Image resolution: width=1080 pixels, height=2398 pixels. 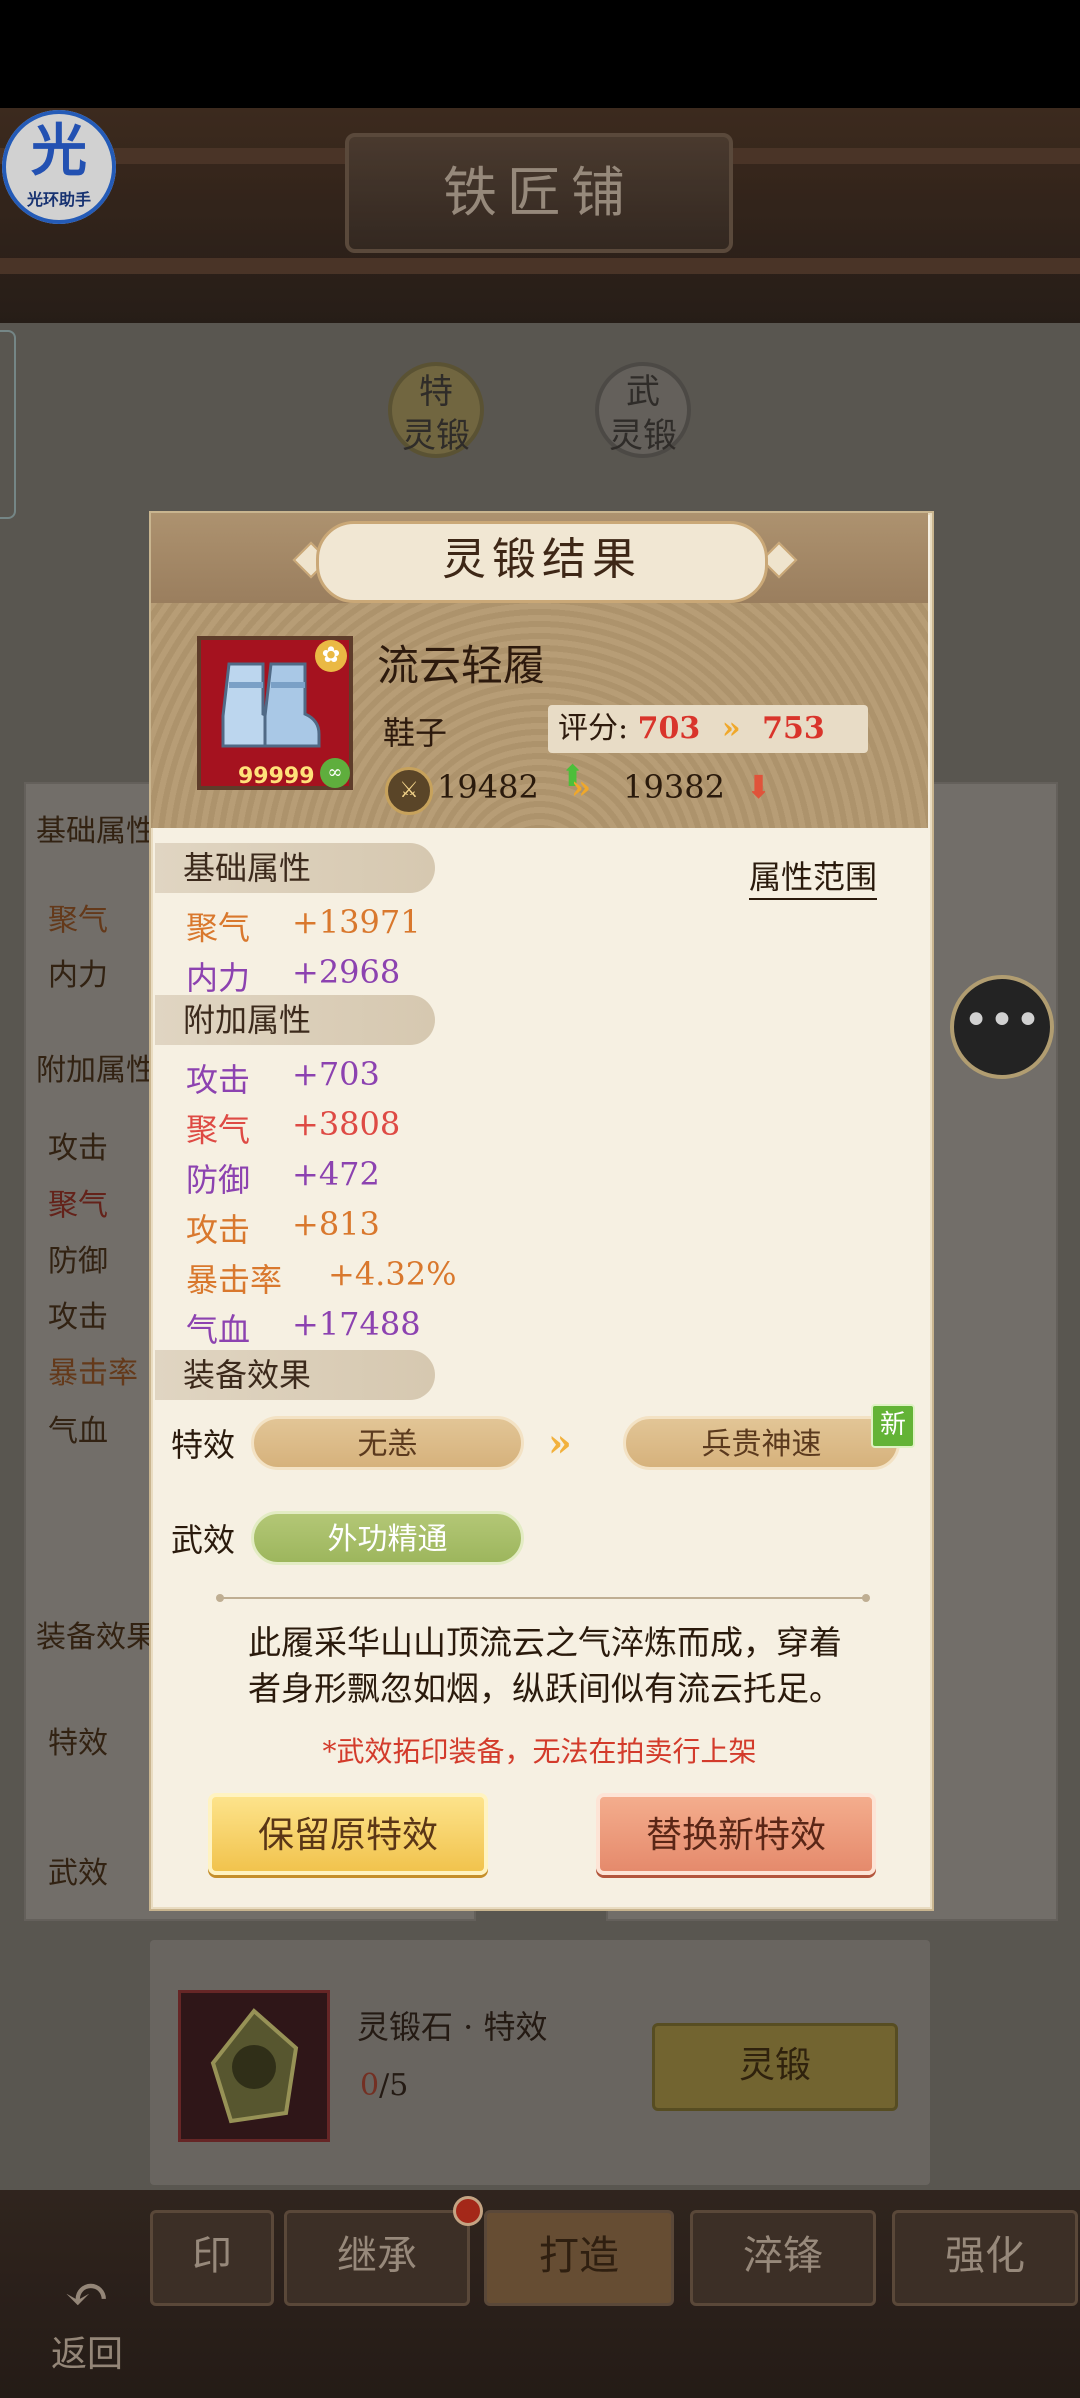 What do you see at coordinates (409, 791) in the screenshot?
I see `power-icon: ⚔` at bounding box center [409, 791].